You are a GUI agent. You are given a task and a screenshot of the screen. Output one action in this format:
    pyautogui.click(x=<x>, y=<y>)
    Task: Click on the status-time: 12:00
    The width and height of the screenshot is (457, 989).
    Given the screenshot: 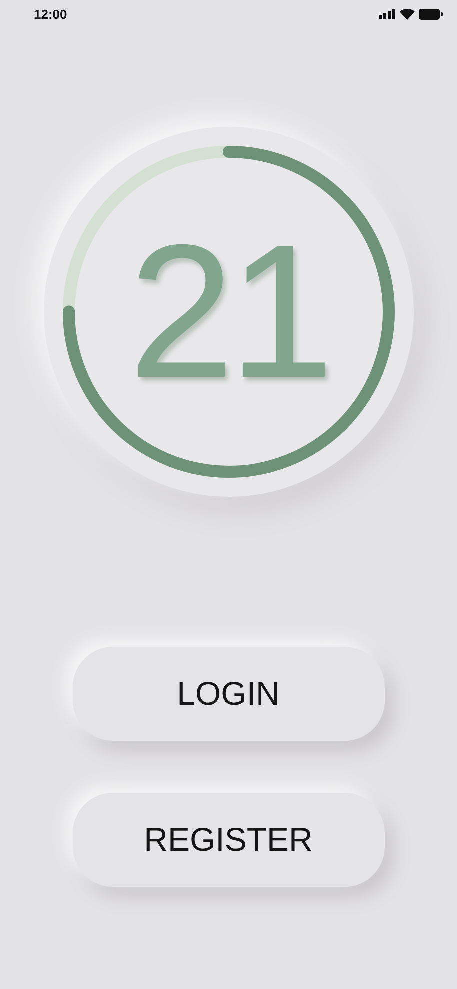 What is the action you would take?
    pyautogui.click(x=51, y=14)
    